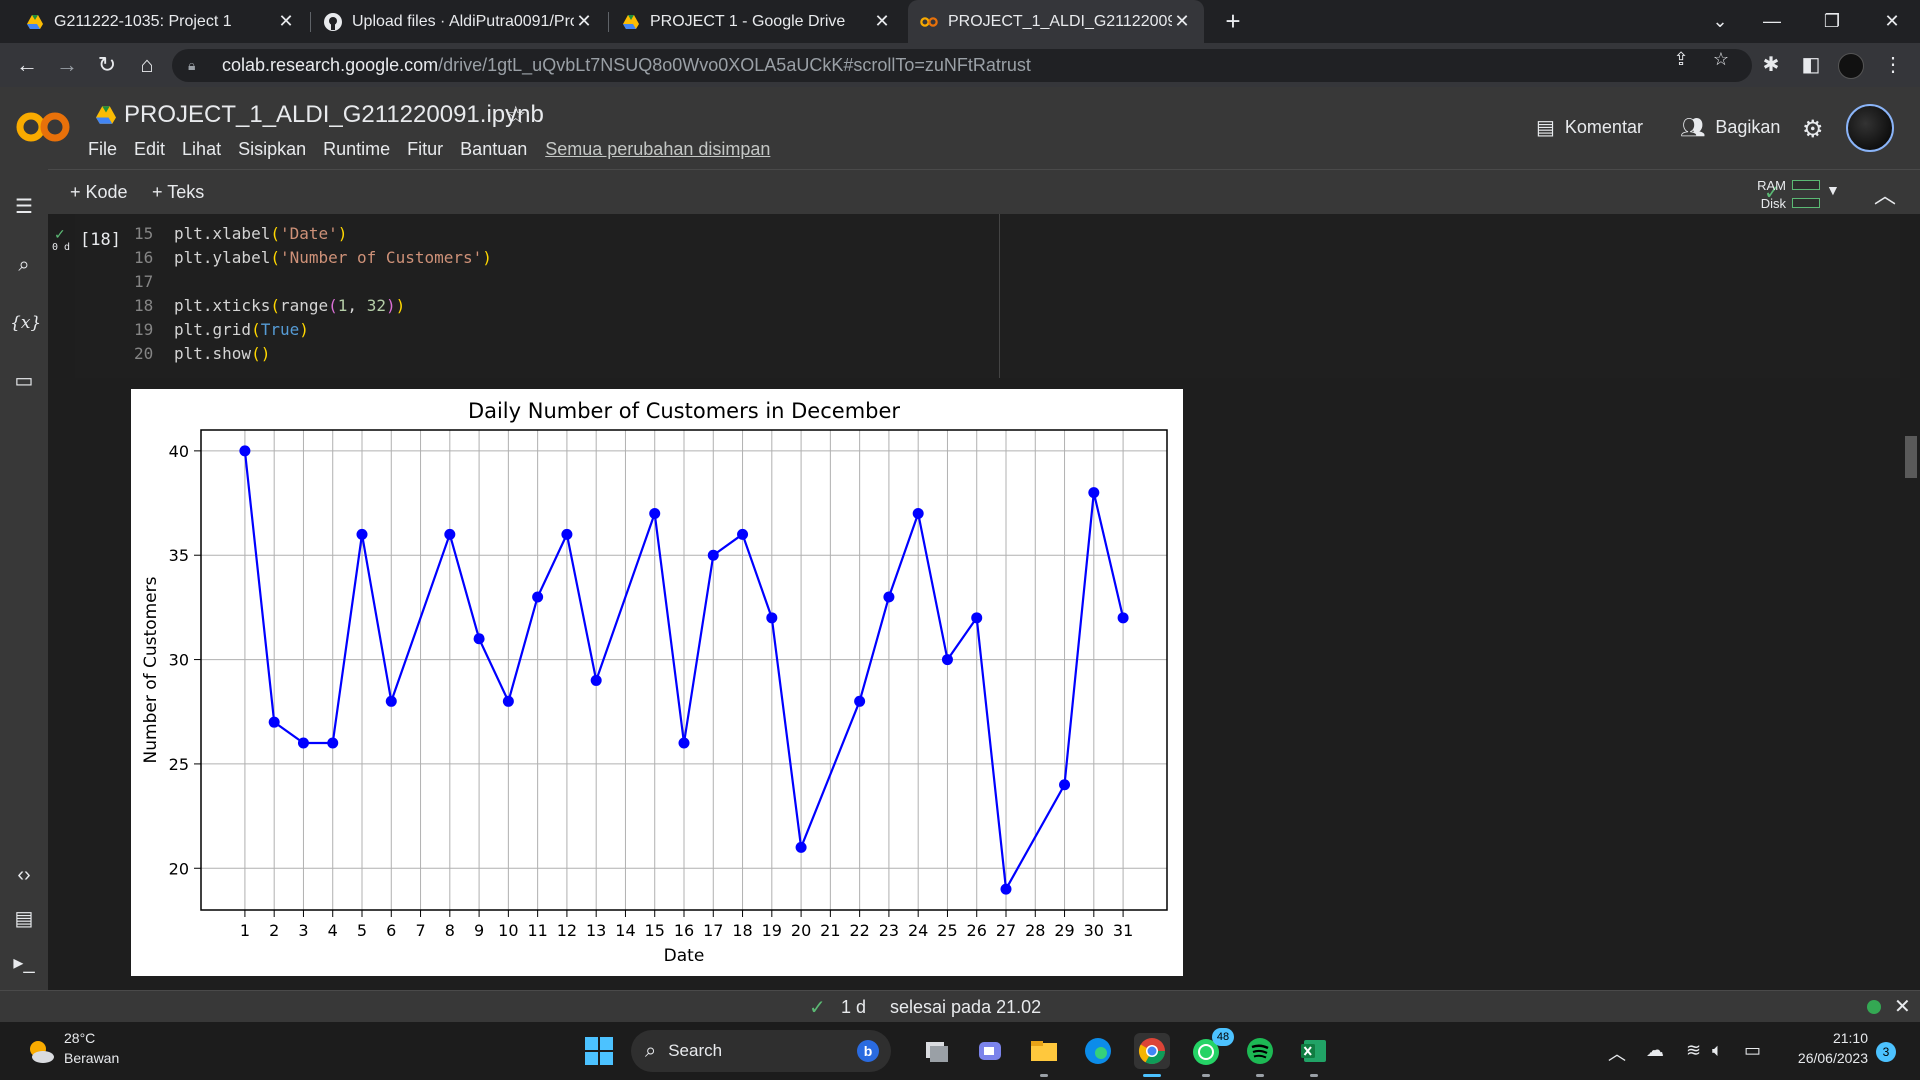  I want to click on clock-time: 21:10, so click(1838, 1038).